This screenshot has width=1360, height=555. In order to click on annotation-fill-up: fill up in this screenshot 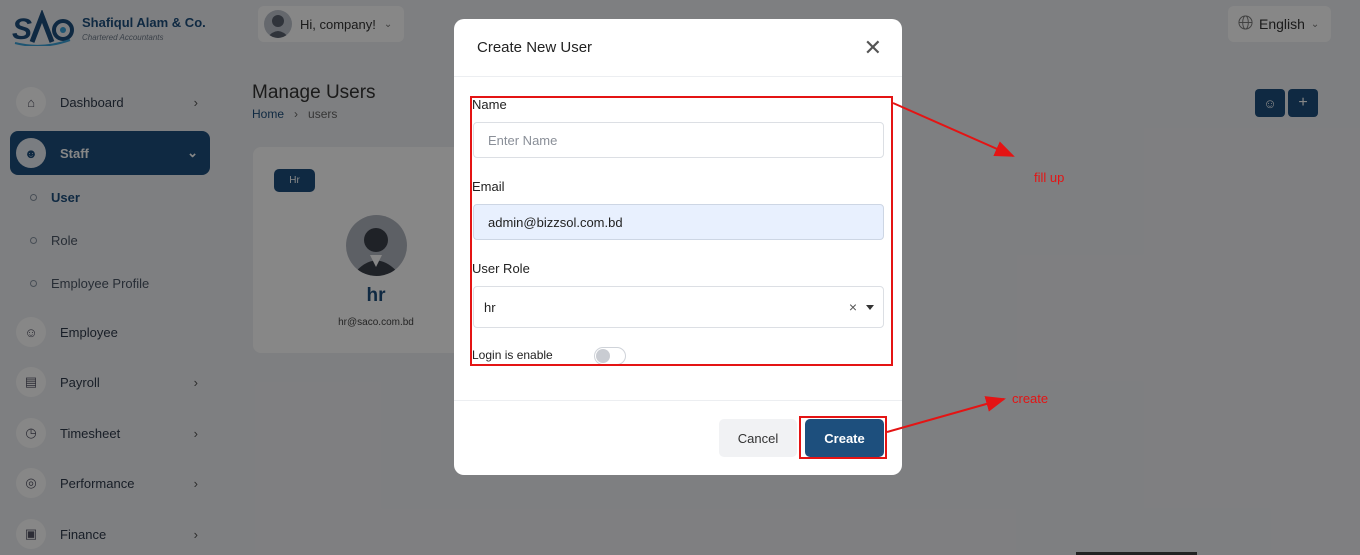, I will do `click(1049, 177)`.